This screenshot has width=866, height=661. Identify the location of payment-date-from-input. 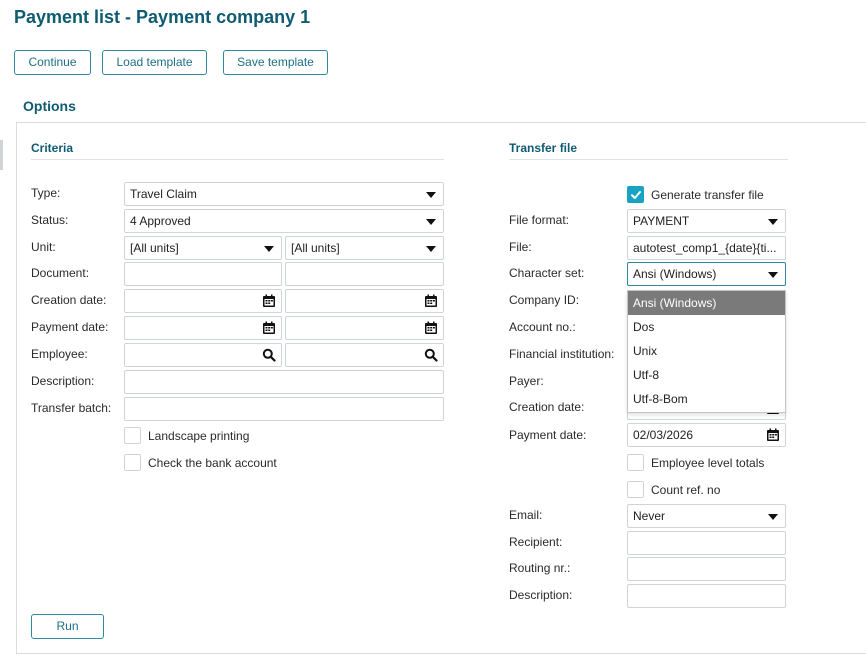
(203, 328).